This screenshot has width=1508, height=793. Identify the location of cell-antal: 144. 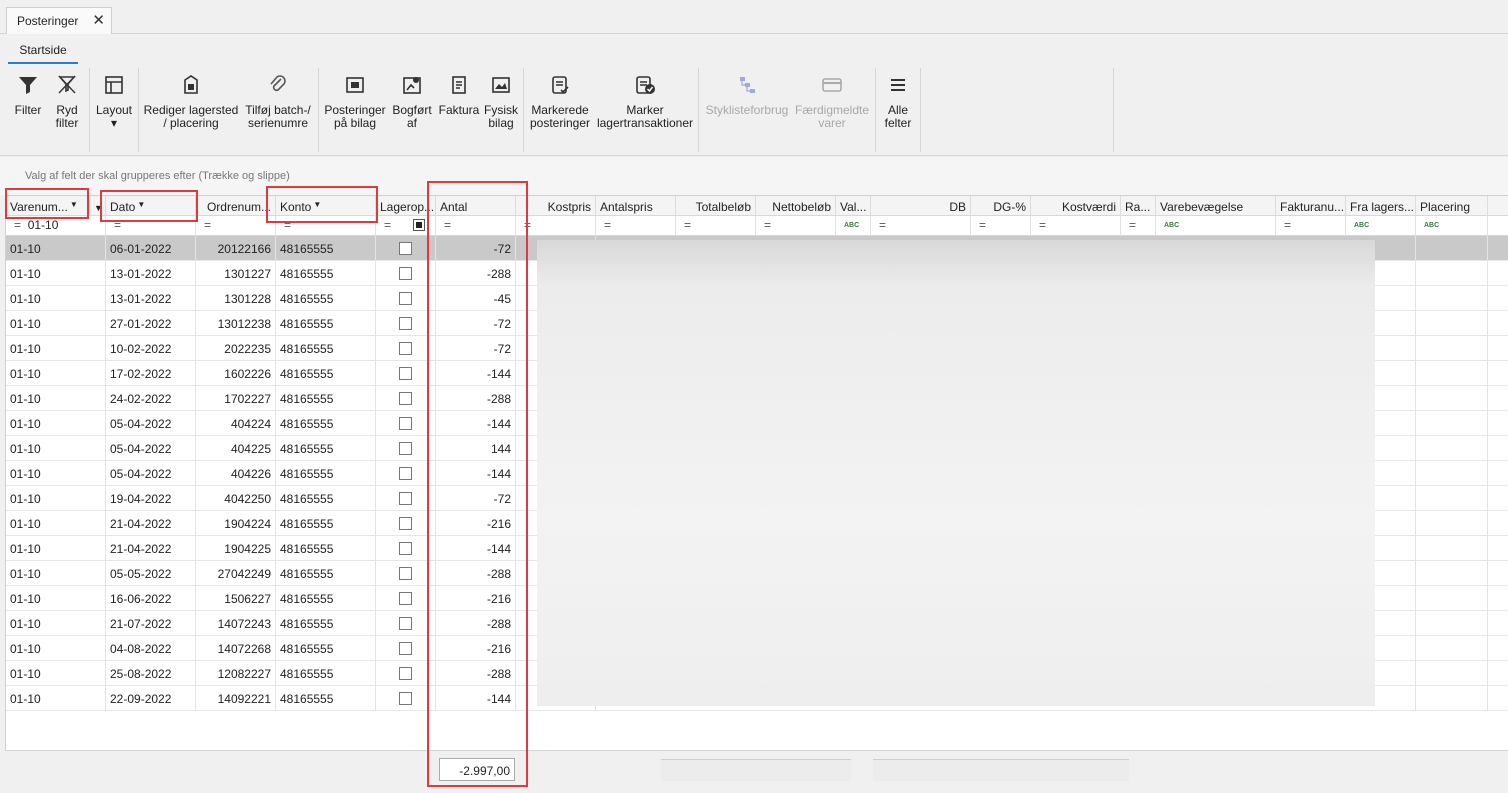
(476, 448).